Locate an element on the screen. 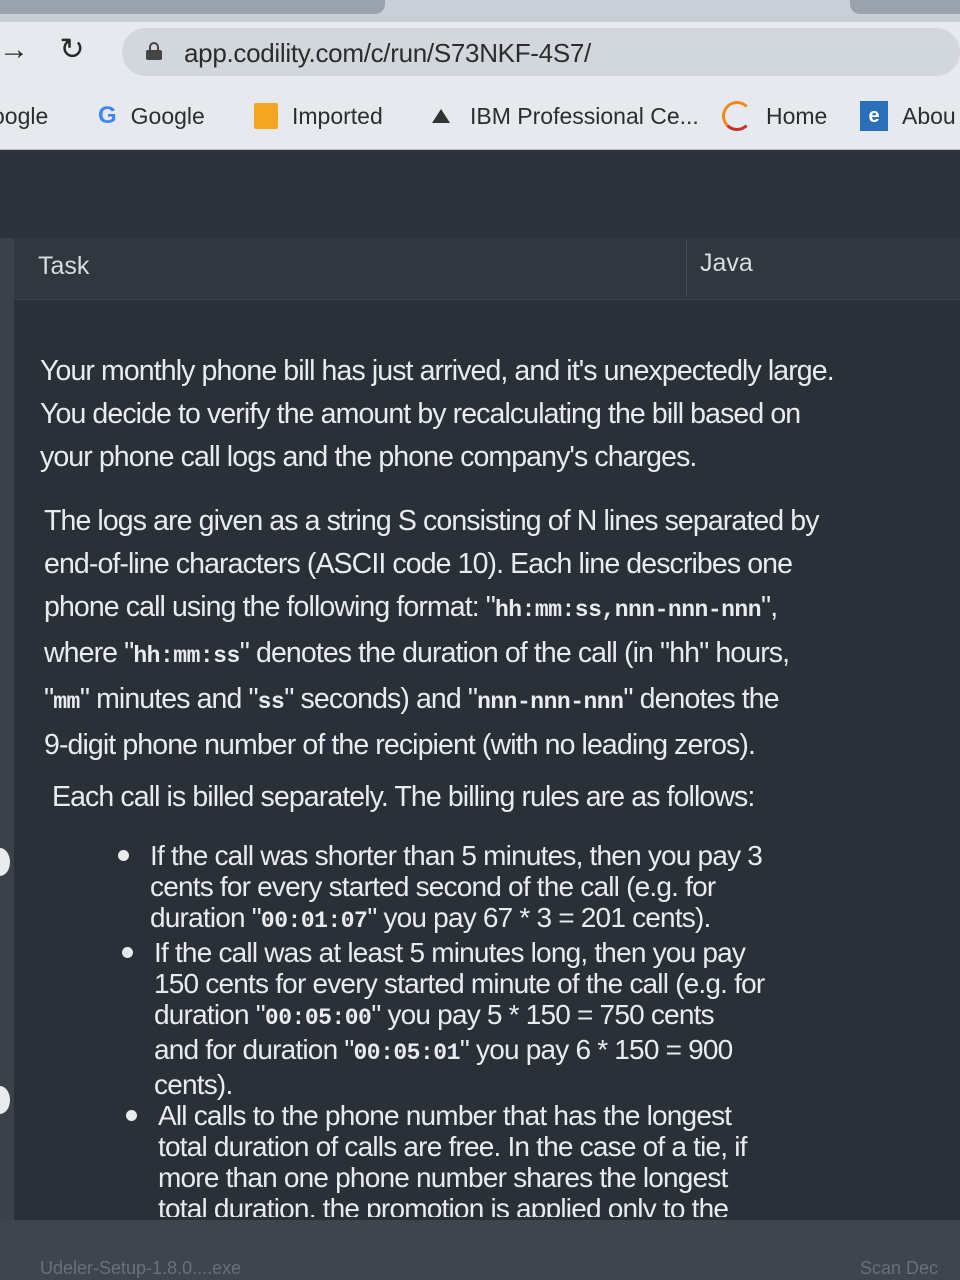 The image size is (960, 1280). browser-toolbar: → ↻ app.codility.com/c/run/S73NKF-4S7/ is located at coordinates (480, 53).